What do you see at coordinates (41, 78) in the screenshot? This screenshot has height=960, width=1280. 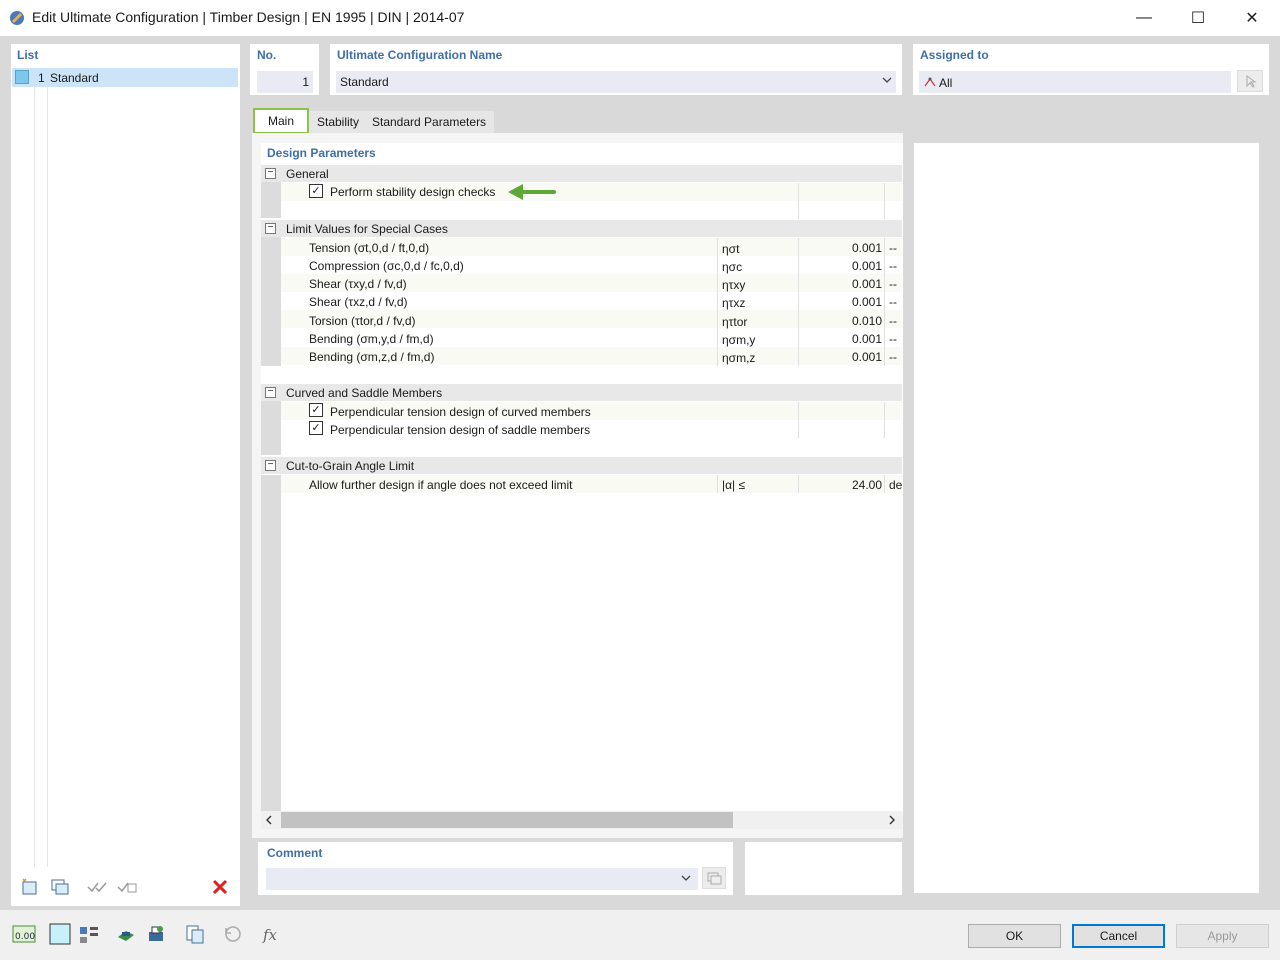 I see `list-item-number: 1` at bounding box center [41, 78].